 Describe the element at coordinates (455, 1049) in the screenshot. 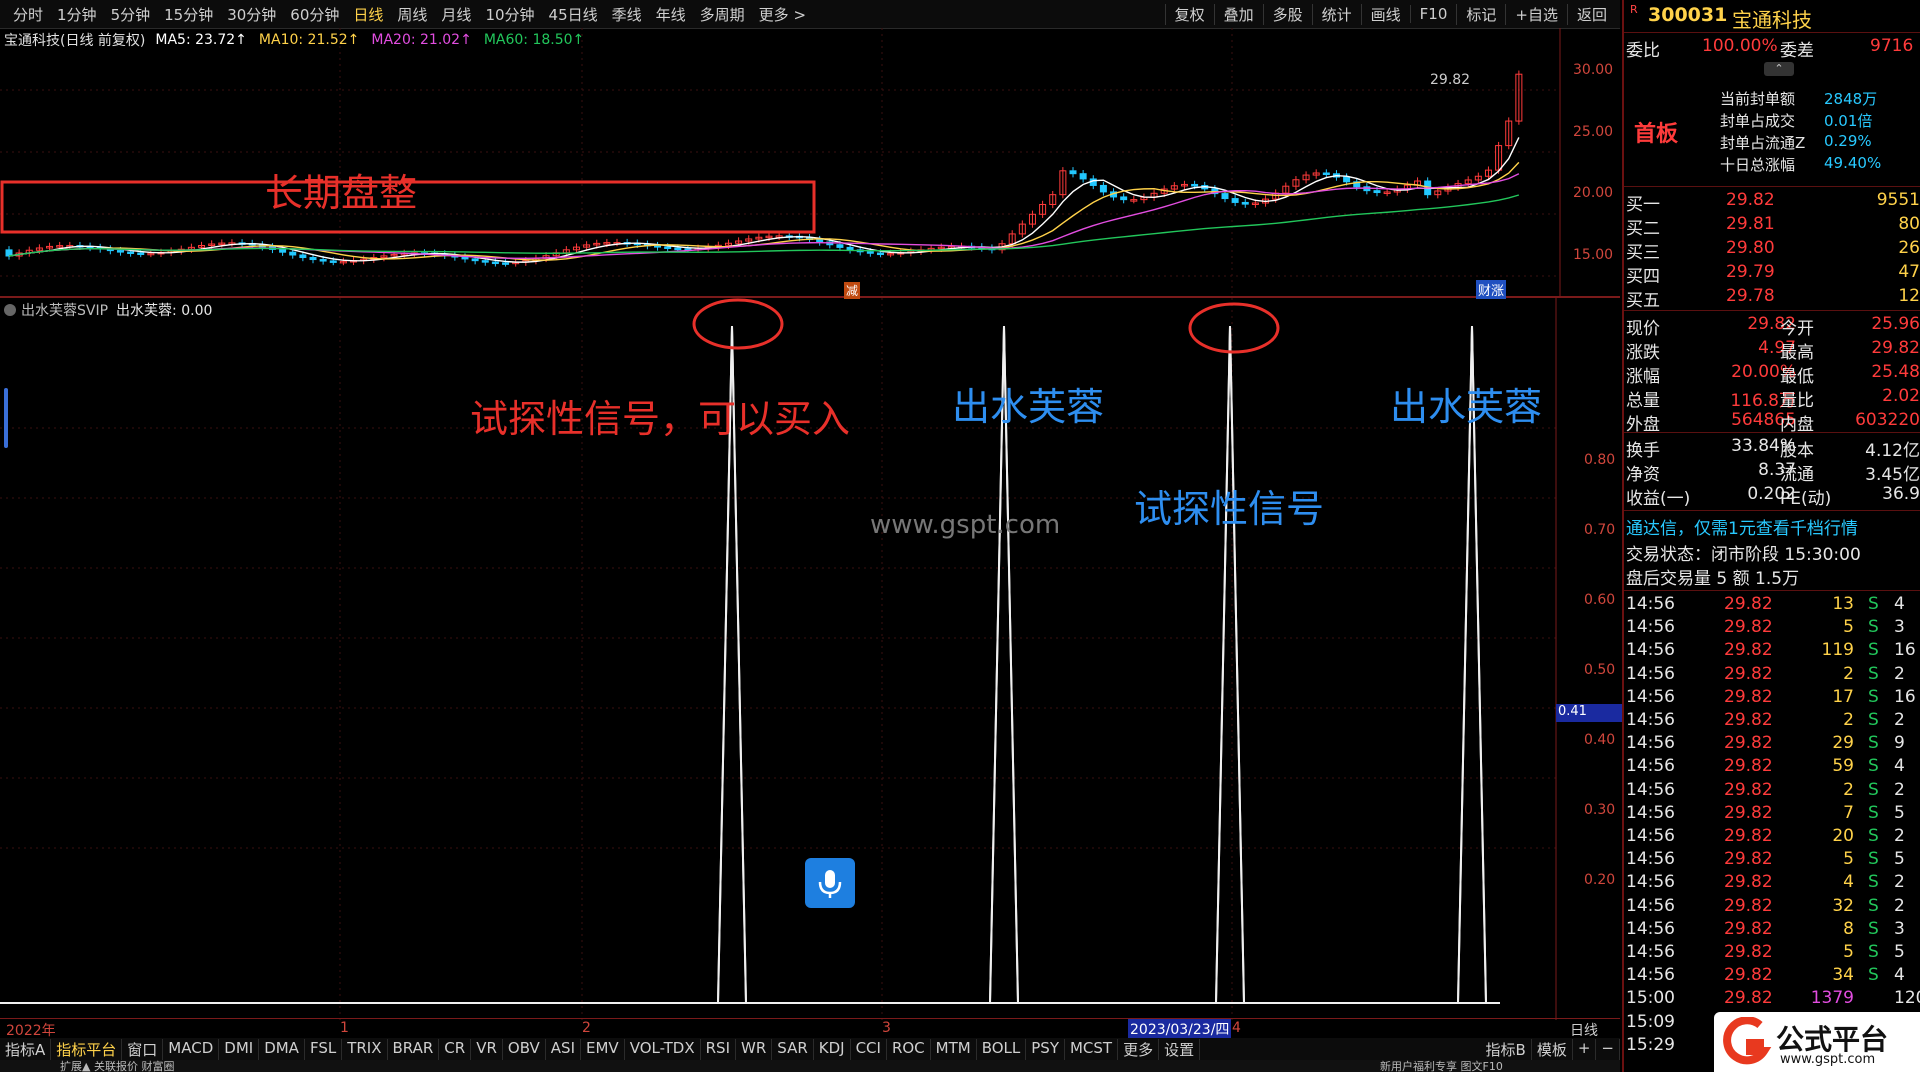

I see `indicator-tab: CR` at that location.